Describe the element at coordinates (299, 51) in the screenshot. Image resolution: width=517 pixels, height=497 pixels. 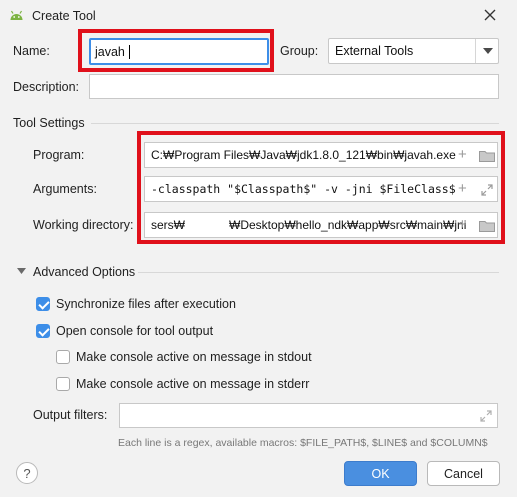
I see `group-label: Group:` at that location.